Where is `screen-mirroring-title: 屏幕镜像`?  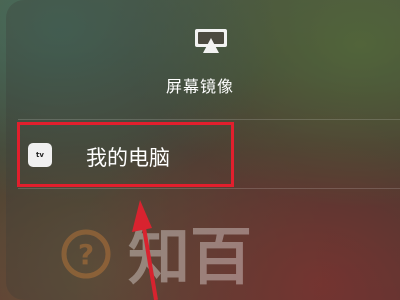
screen-mirroring-title: 屏幕镜像 is located at coordinates (199, 86).